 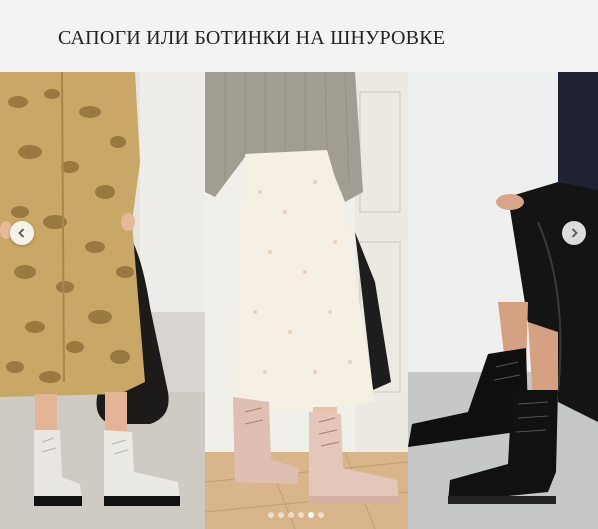 What do you see at coordinates (252, 38) in the screenshot?
I see `page-title: САПОГИ ИЛИ БОТИНКИ НА ШНУРОВКЕ` at bounding box center [252, 38].